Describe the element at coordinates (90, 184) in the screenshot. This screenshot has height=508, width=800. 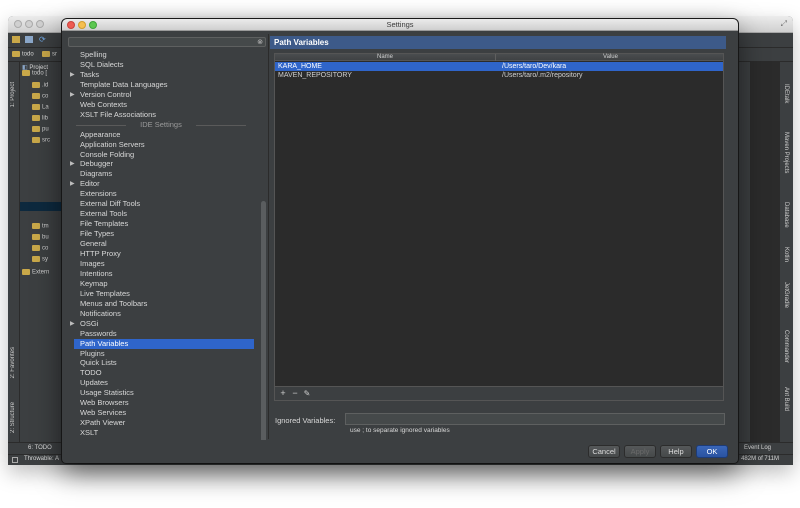
I see `settings-item-editor: Editor` at that location.